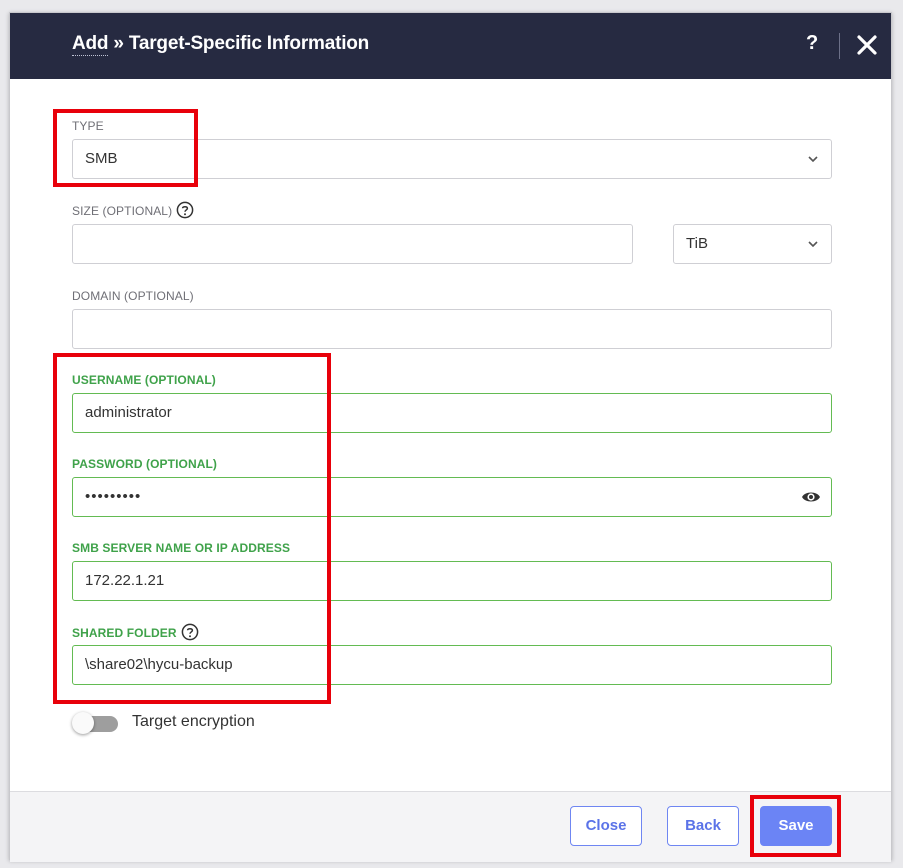 This screenshot has width=903, height=868. Describe the element at coordinates (193, 721) in the screenshot. I see `encryption-label: Target encryption` at that location.